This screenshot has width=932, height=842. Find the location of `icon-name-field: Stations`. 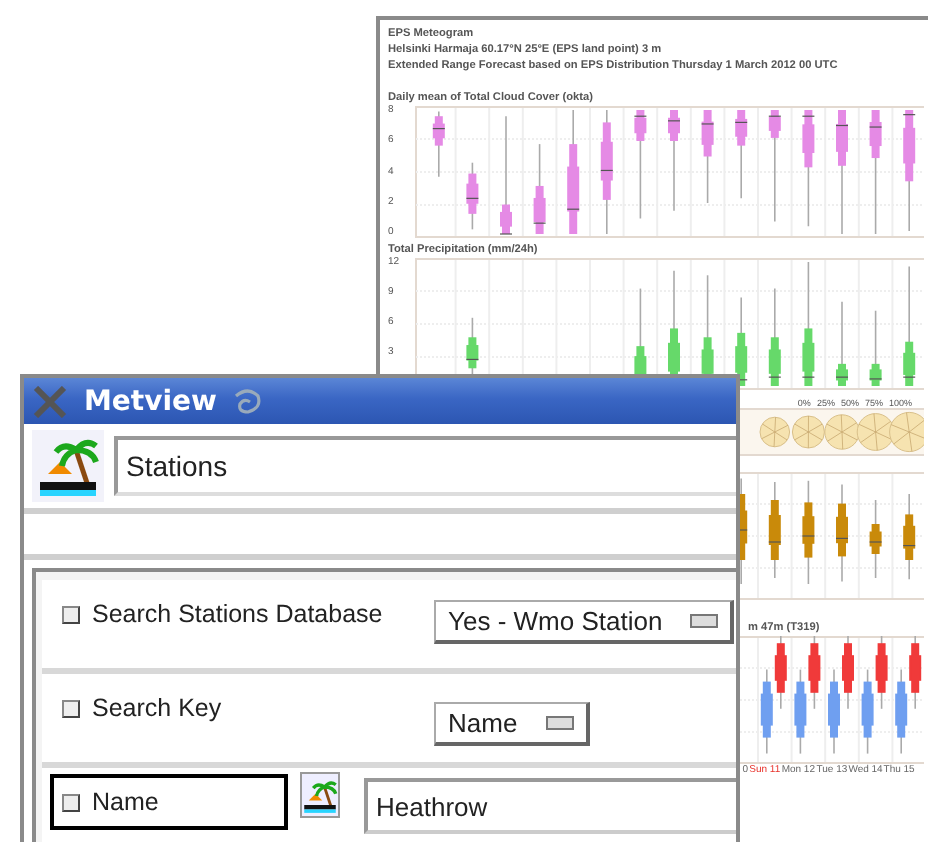

icon-name-field: Stations is located at coordinates (425, 466).